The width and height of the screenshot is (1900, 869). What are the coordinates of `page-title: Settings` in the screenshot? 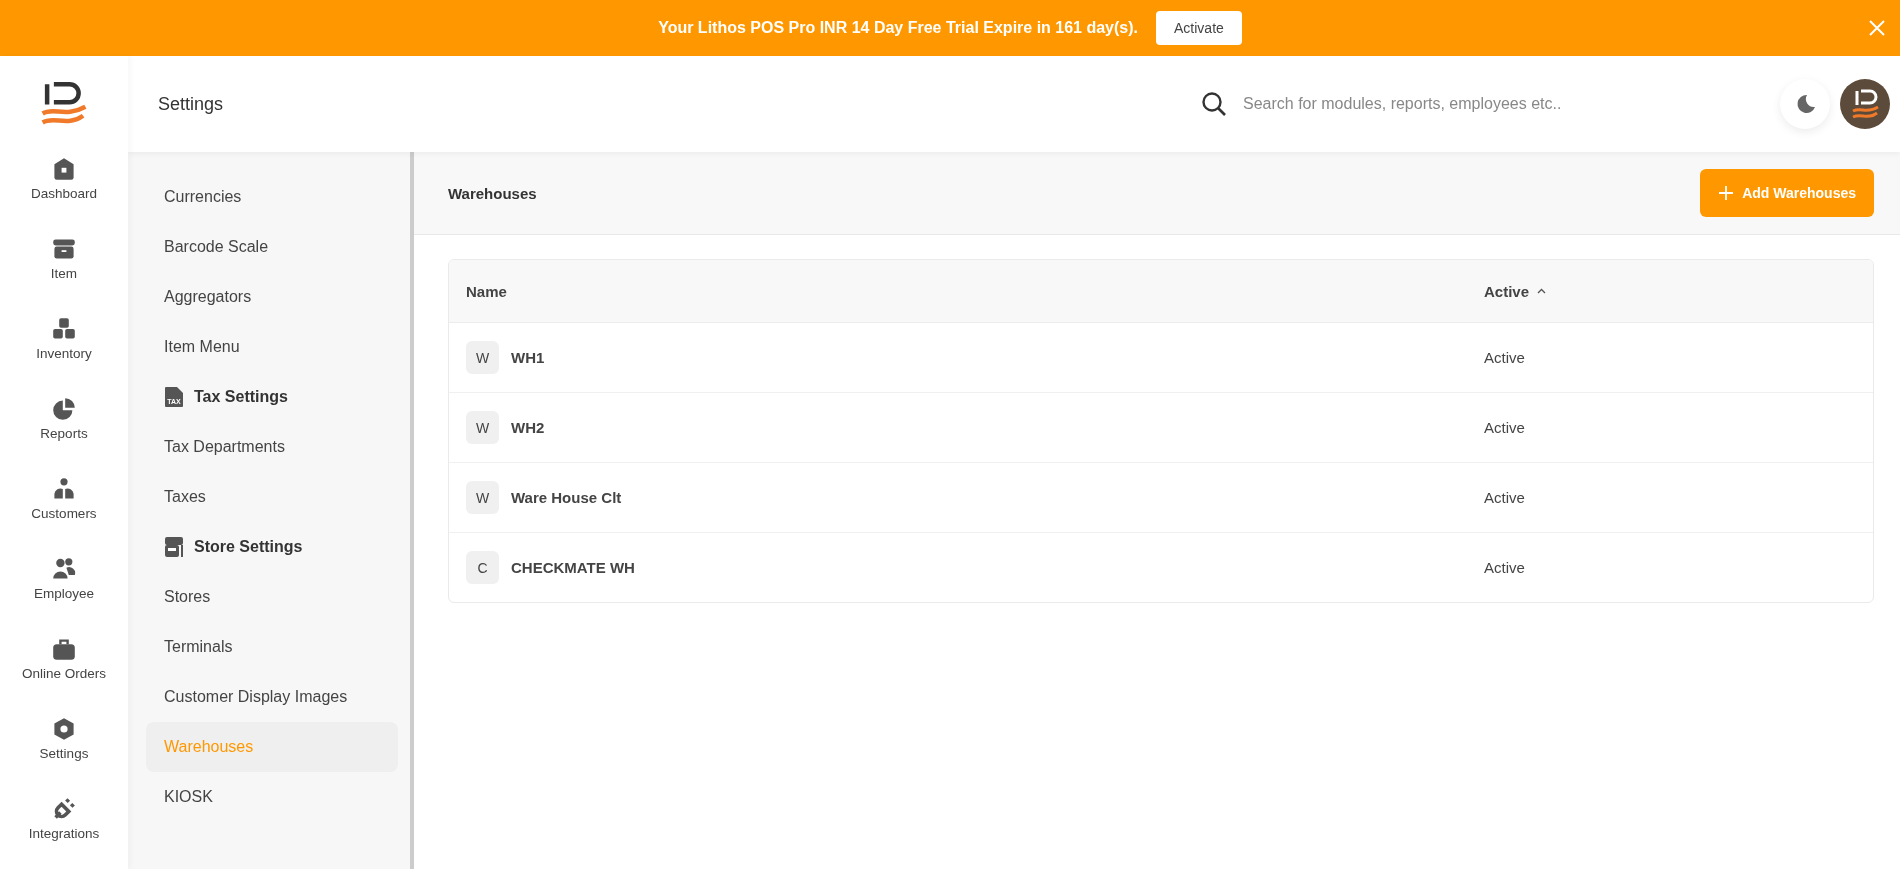 It's located at (191, 104).